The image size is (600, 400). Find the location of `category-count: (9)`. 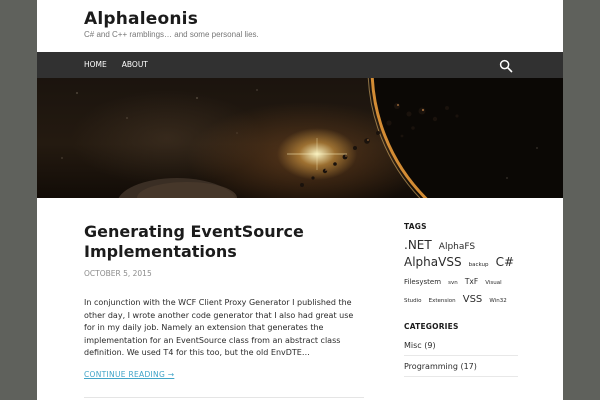

category-count: (9) is located at coordinates (430, 345).